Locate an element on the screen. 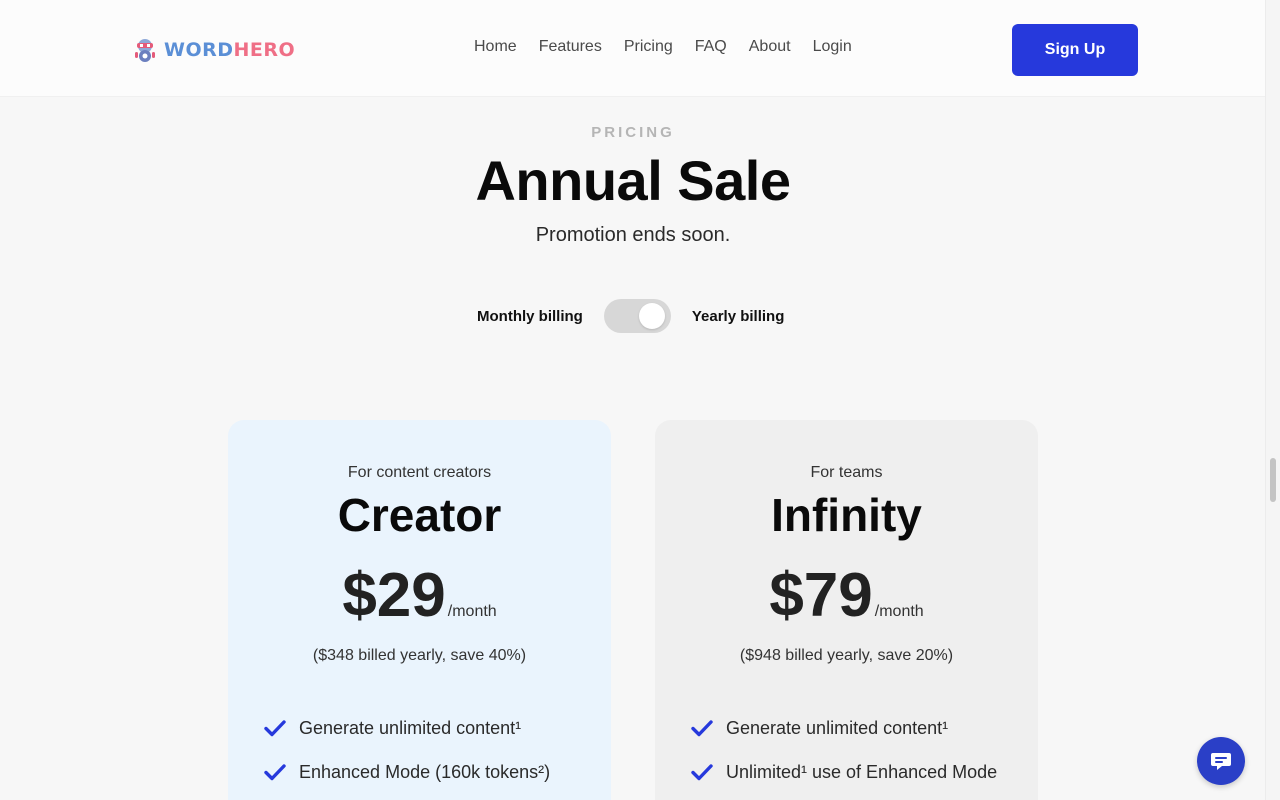 The width and height of the screenshot is (1280, 800). toggle-knob is located at coordinates (651, 316).